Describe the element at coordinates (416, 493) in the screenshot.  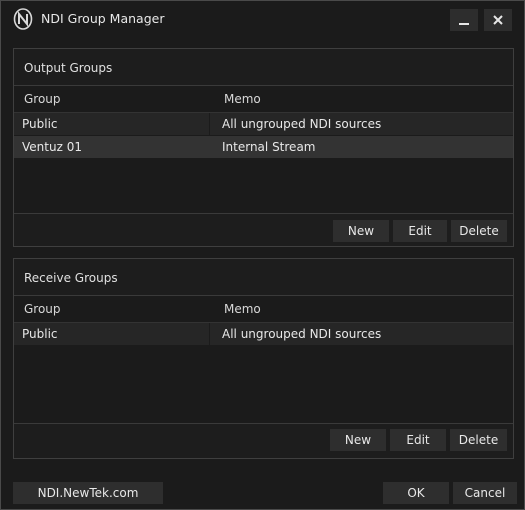
I see `ok-button: OK` at that location.